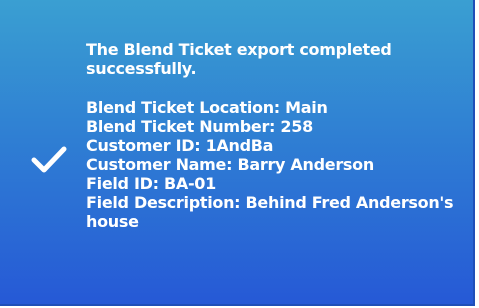  Describe the element at coordinates (207, 107) in the screenshot. I see `detail-blend-ticket-location: Blend Ticket Location: Main` at that location.